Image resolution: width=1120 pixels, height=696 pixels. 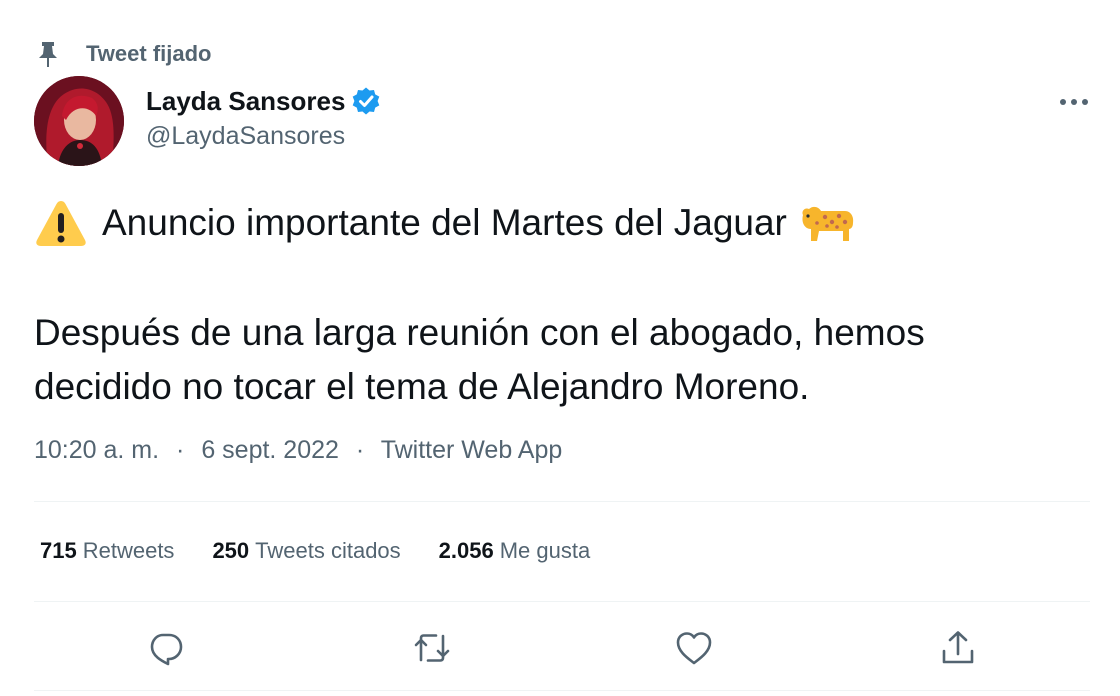 What do you see at coordinates (79, 121) in the screenshot?
I see `avatar` at bounding box center [79, 121].